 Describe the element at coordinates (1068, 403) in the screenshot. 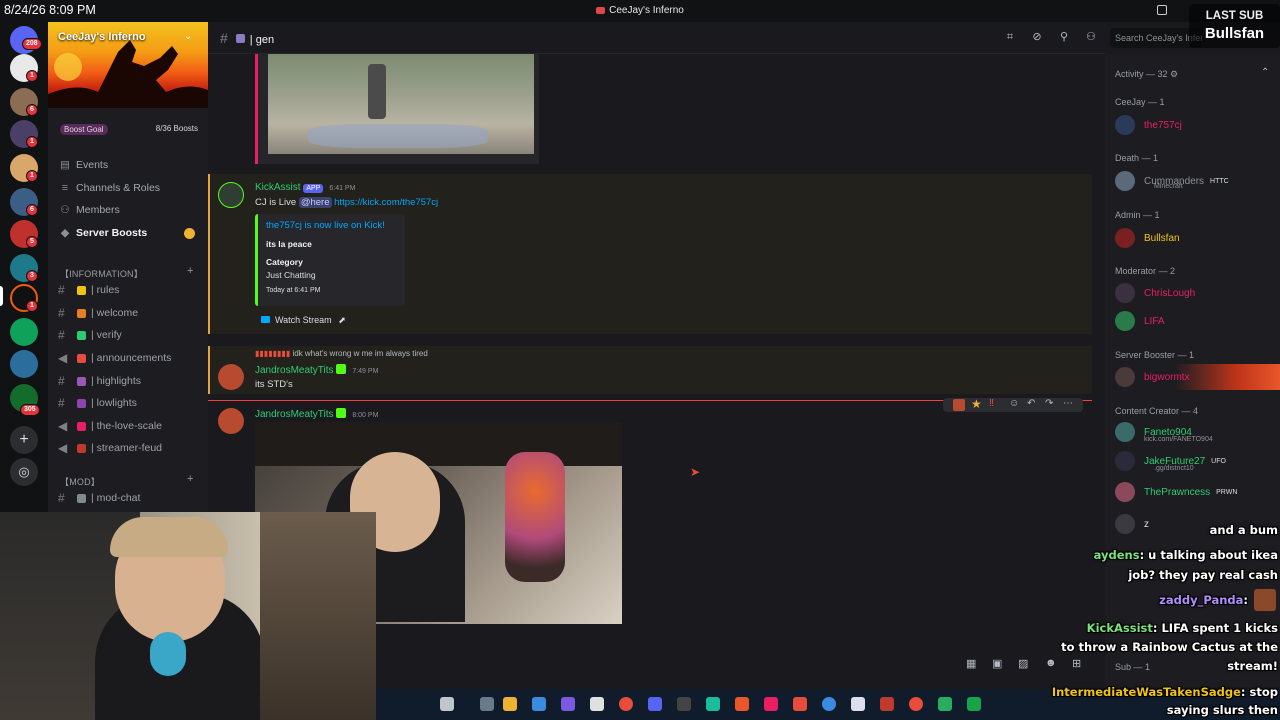

I see `more-icon: ⋯` at that location.